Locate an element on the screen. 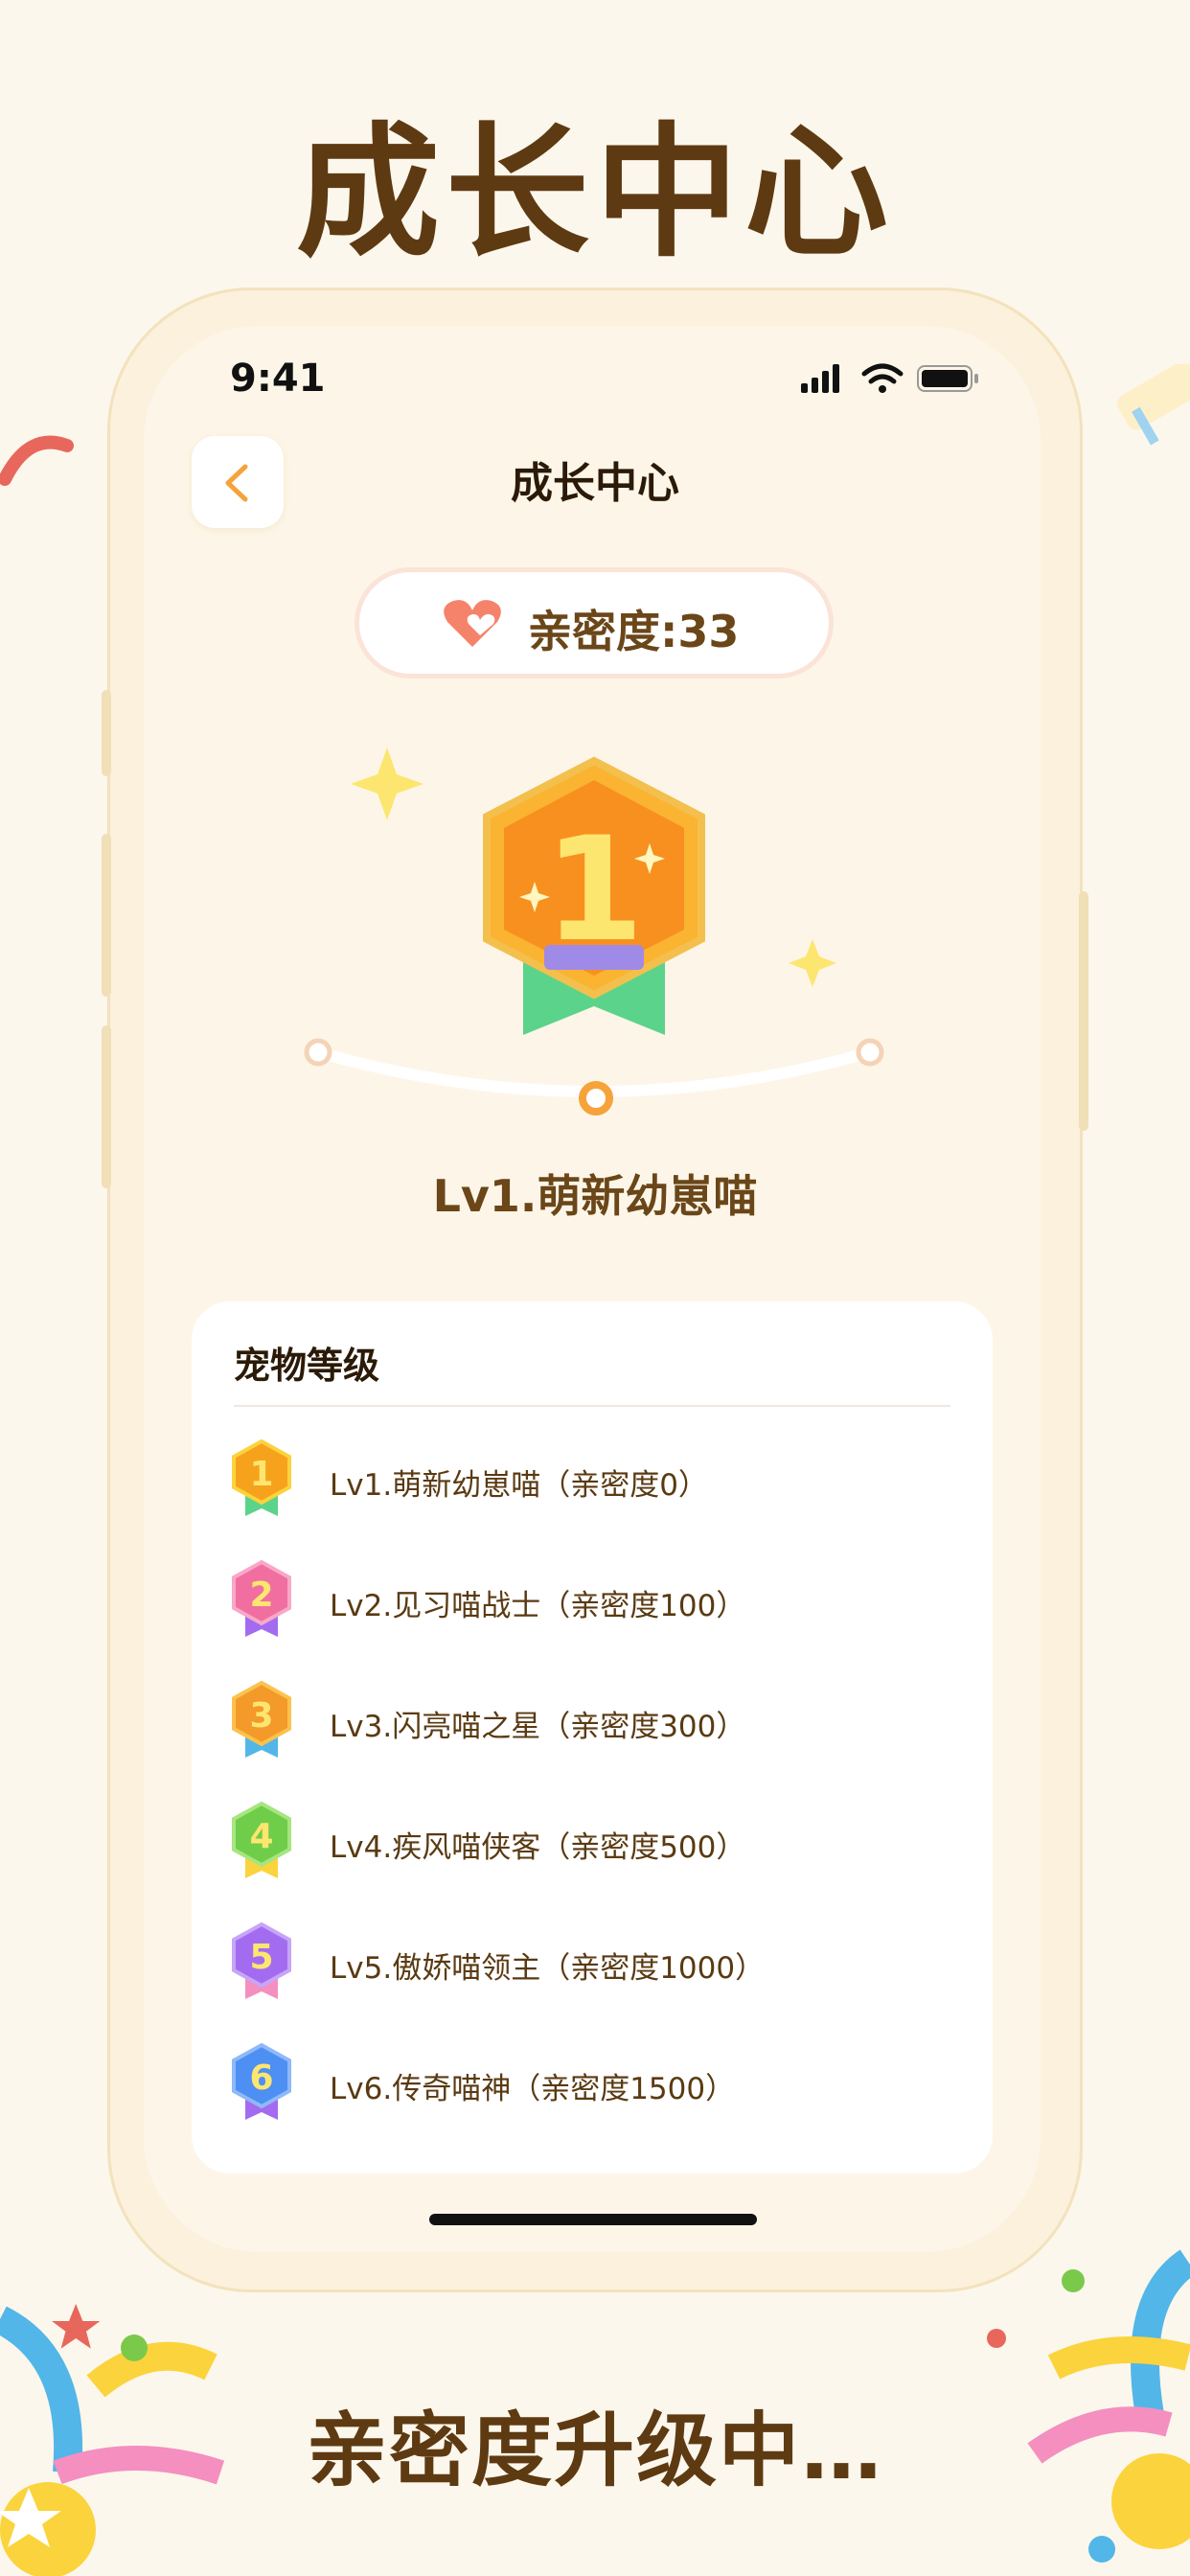 The image size is (1190, 2576). list-item: 5 Lv5.傲娇喵领主（亲密度1000） is located at coordinates (592, 1963).